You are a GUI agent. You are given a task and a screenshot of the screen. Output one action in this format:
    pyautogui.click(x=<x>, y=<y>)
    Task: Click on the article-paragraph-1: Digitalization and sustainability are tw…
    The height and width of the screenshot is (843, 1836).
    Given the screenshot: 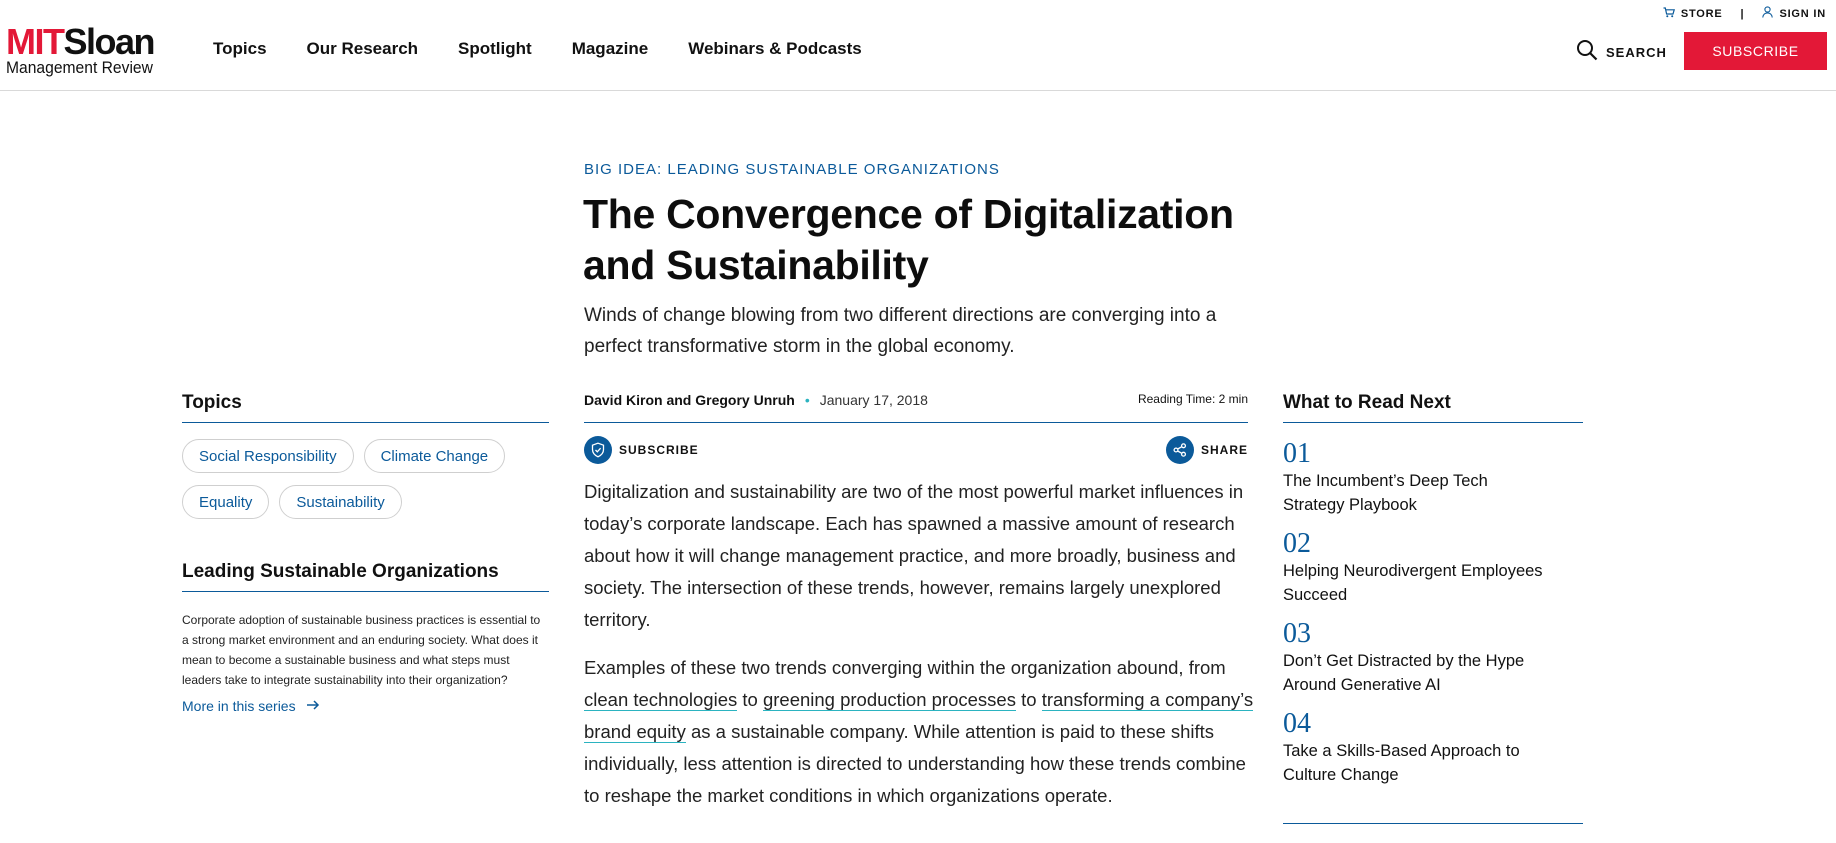 What is the action you would take?
    pyautogui.click(x=914, y=555)
    